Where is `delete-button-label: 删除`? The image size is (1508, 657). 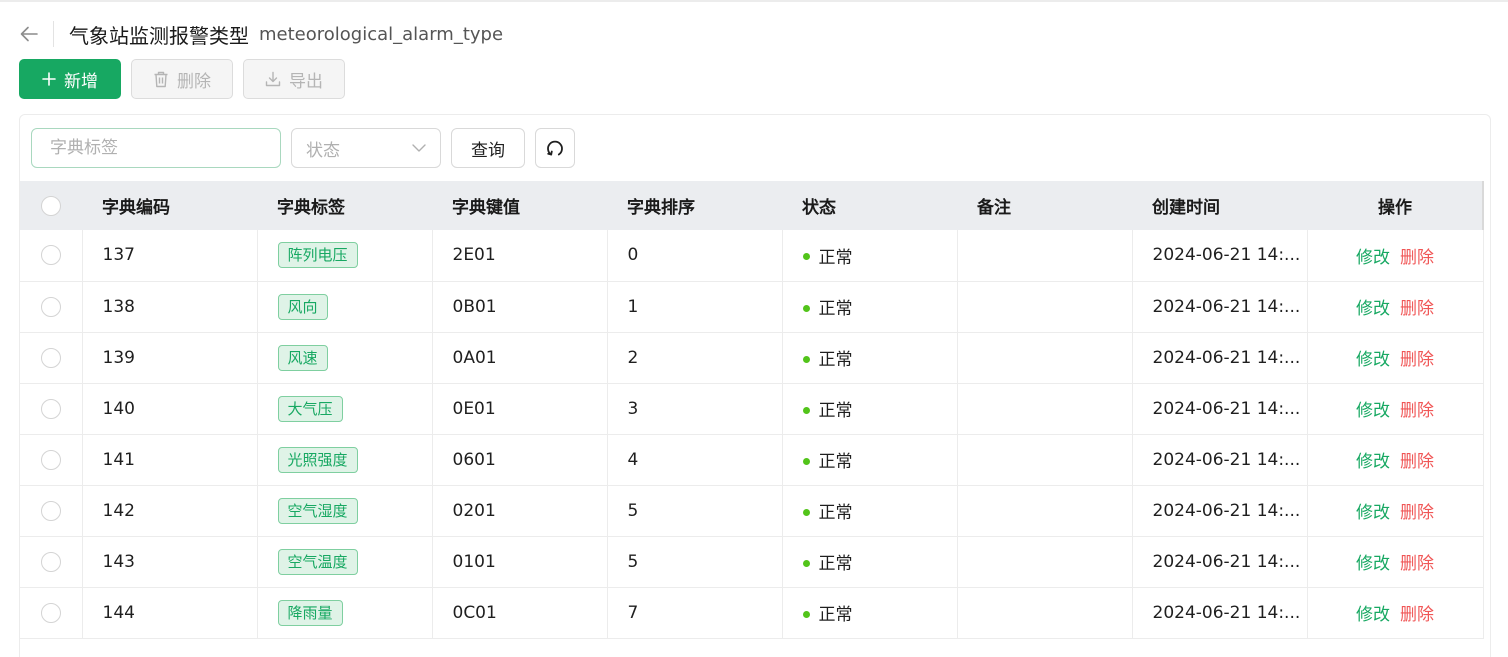 delete-button-label: 删除 is located at coordinates (194, 81).